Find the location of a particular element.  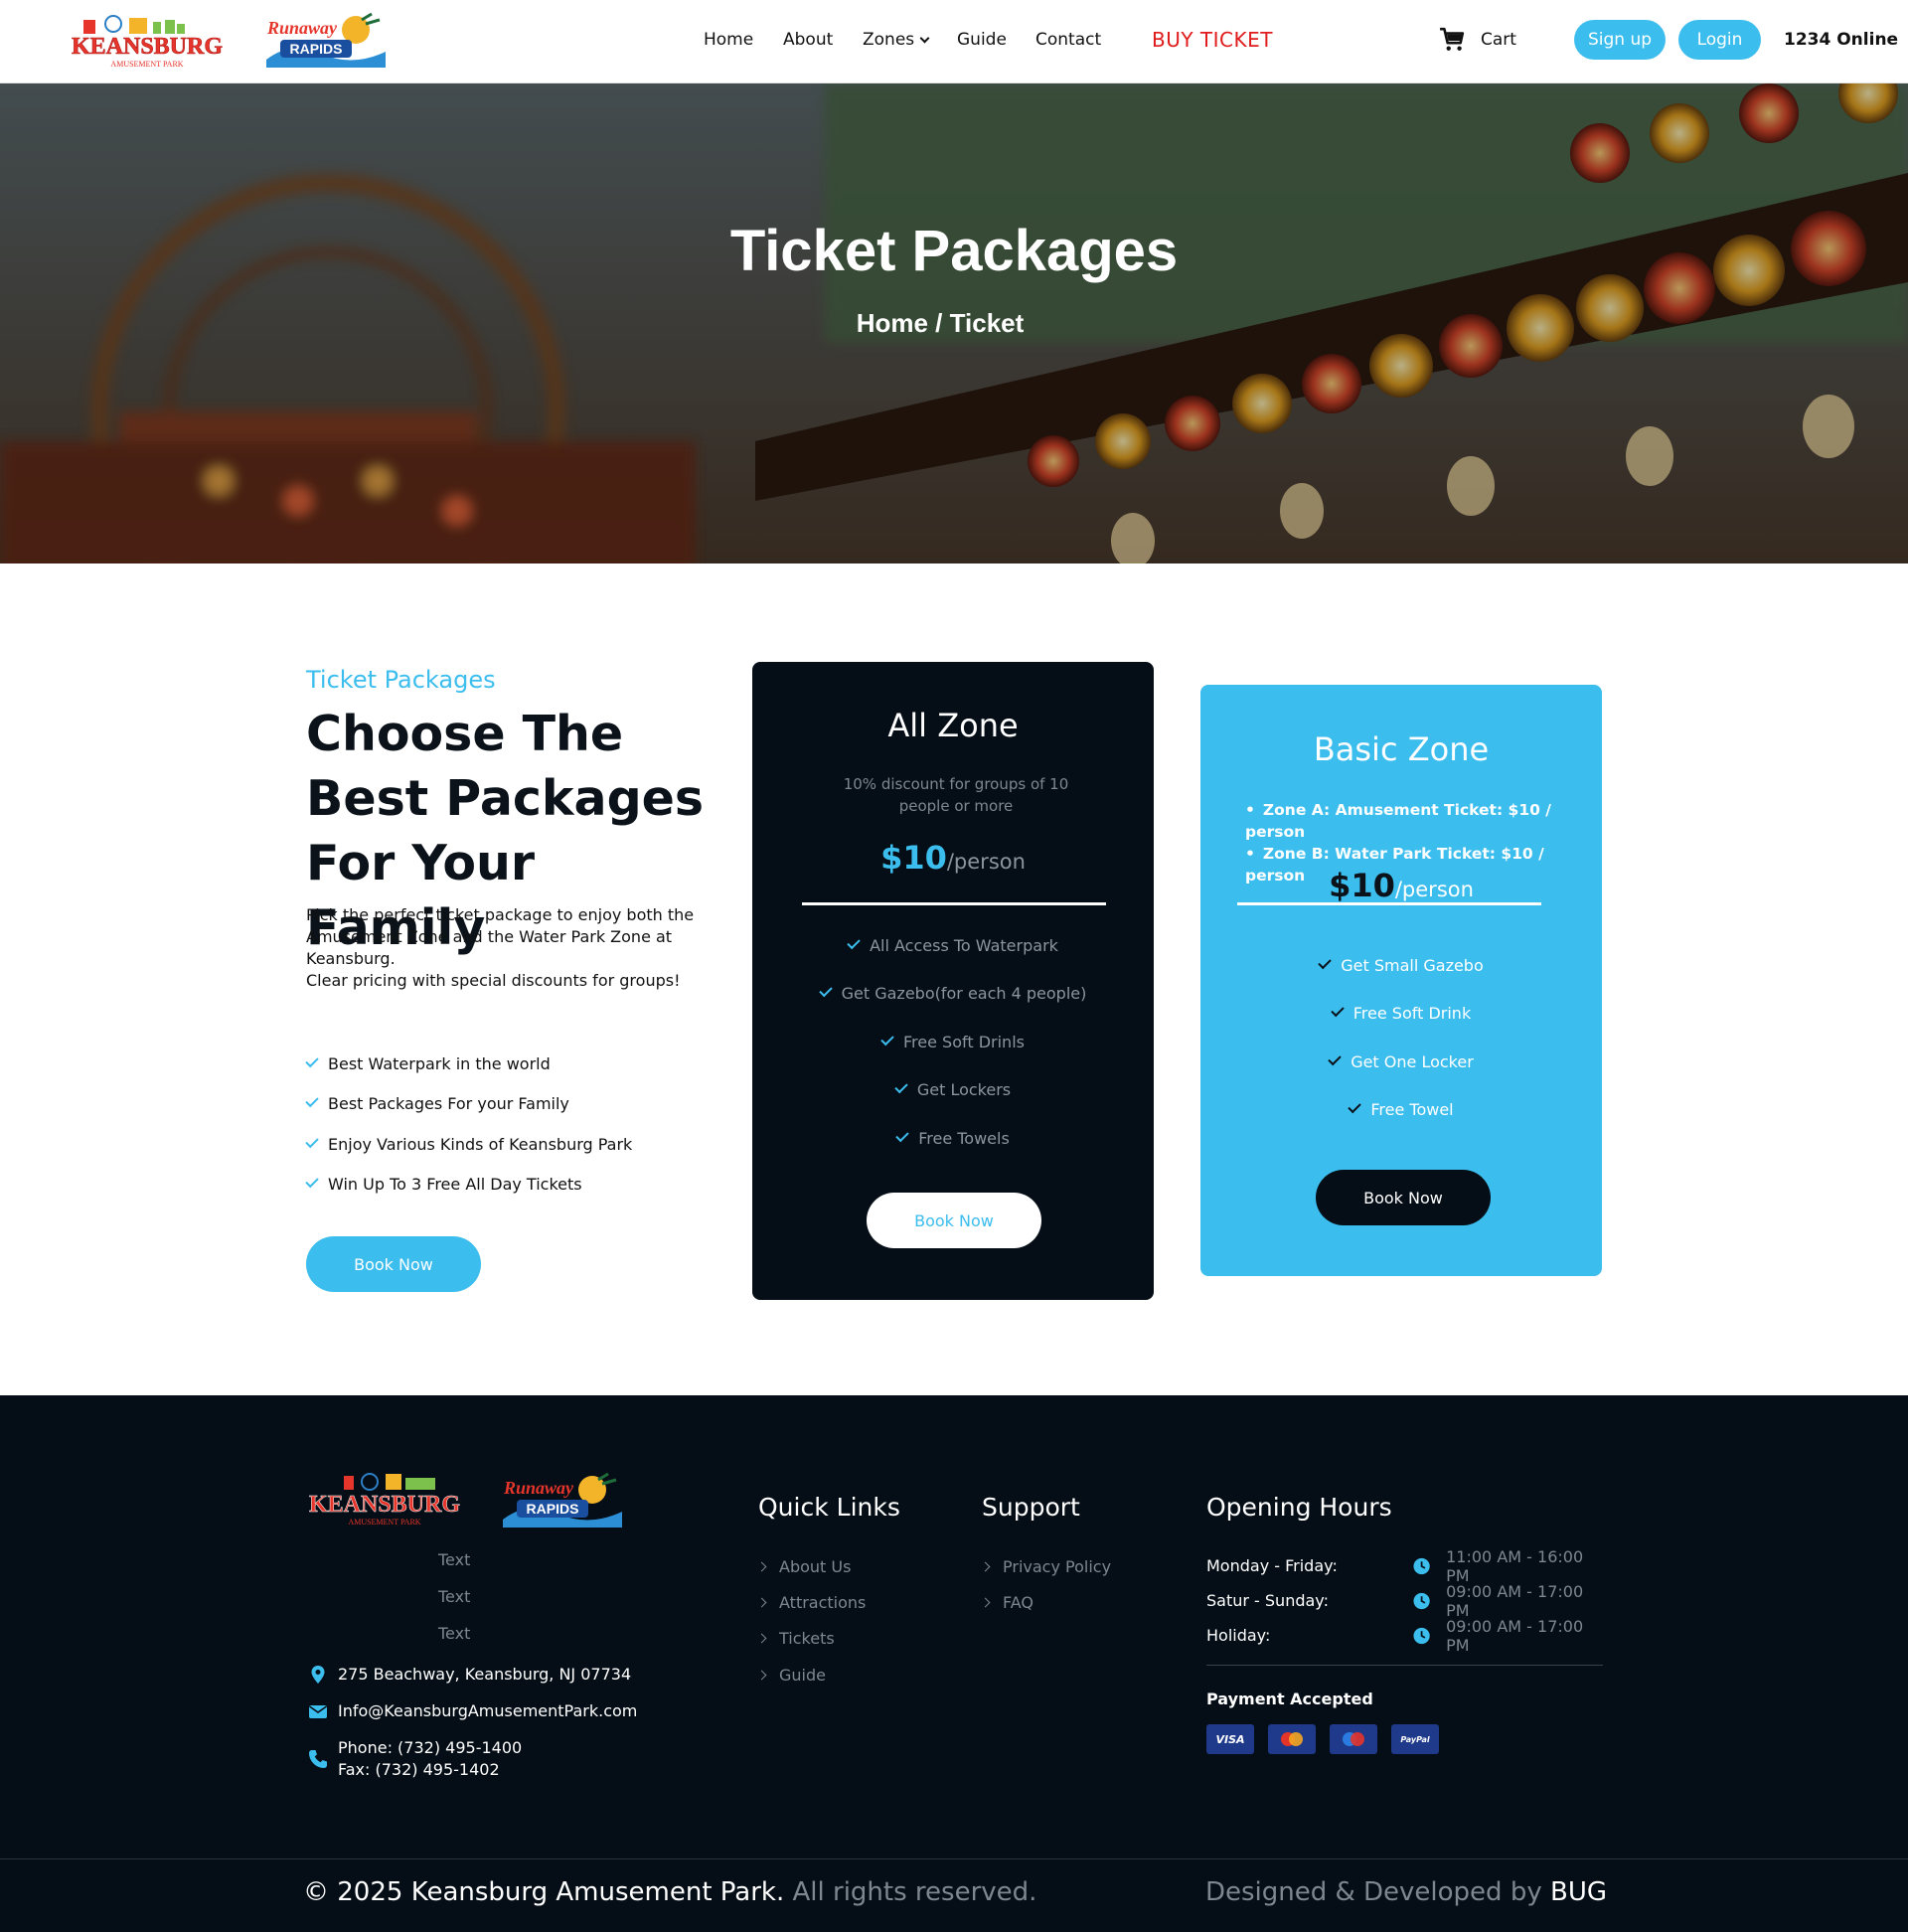

nav-zones: Zones is located at coordinates (896, 40).